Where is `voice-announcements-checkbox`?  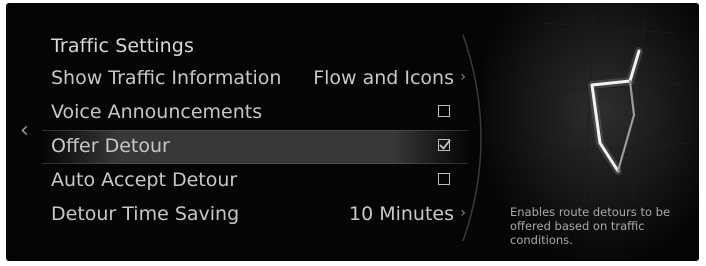 voice-announcements-checkbox is located at coordinates (444, 111).